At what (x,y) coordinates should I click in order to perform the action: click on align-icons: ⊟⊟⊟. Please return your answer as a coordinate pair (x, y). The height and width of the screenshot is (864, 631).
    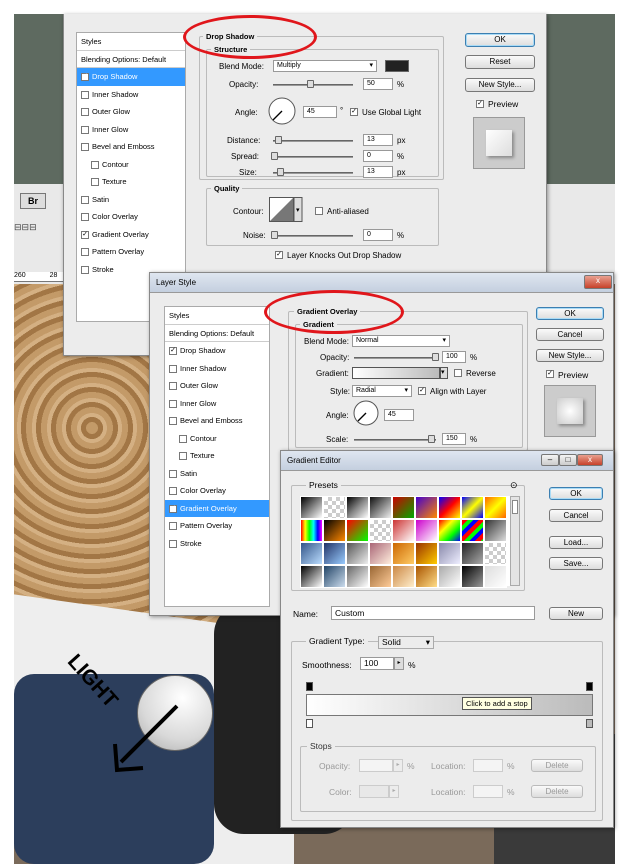
    Looking at the image, I should click on (39, 233).